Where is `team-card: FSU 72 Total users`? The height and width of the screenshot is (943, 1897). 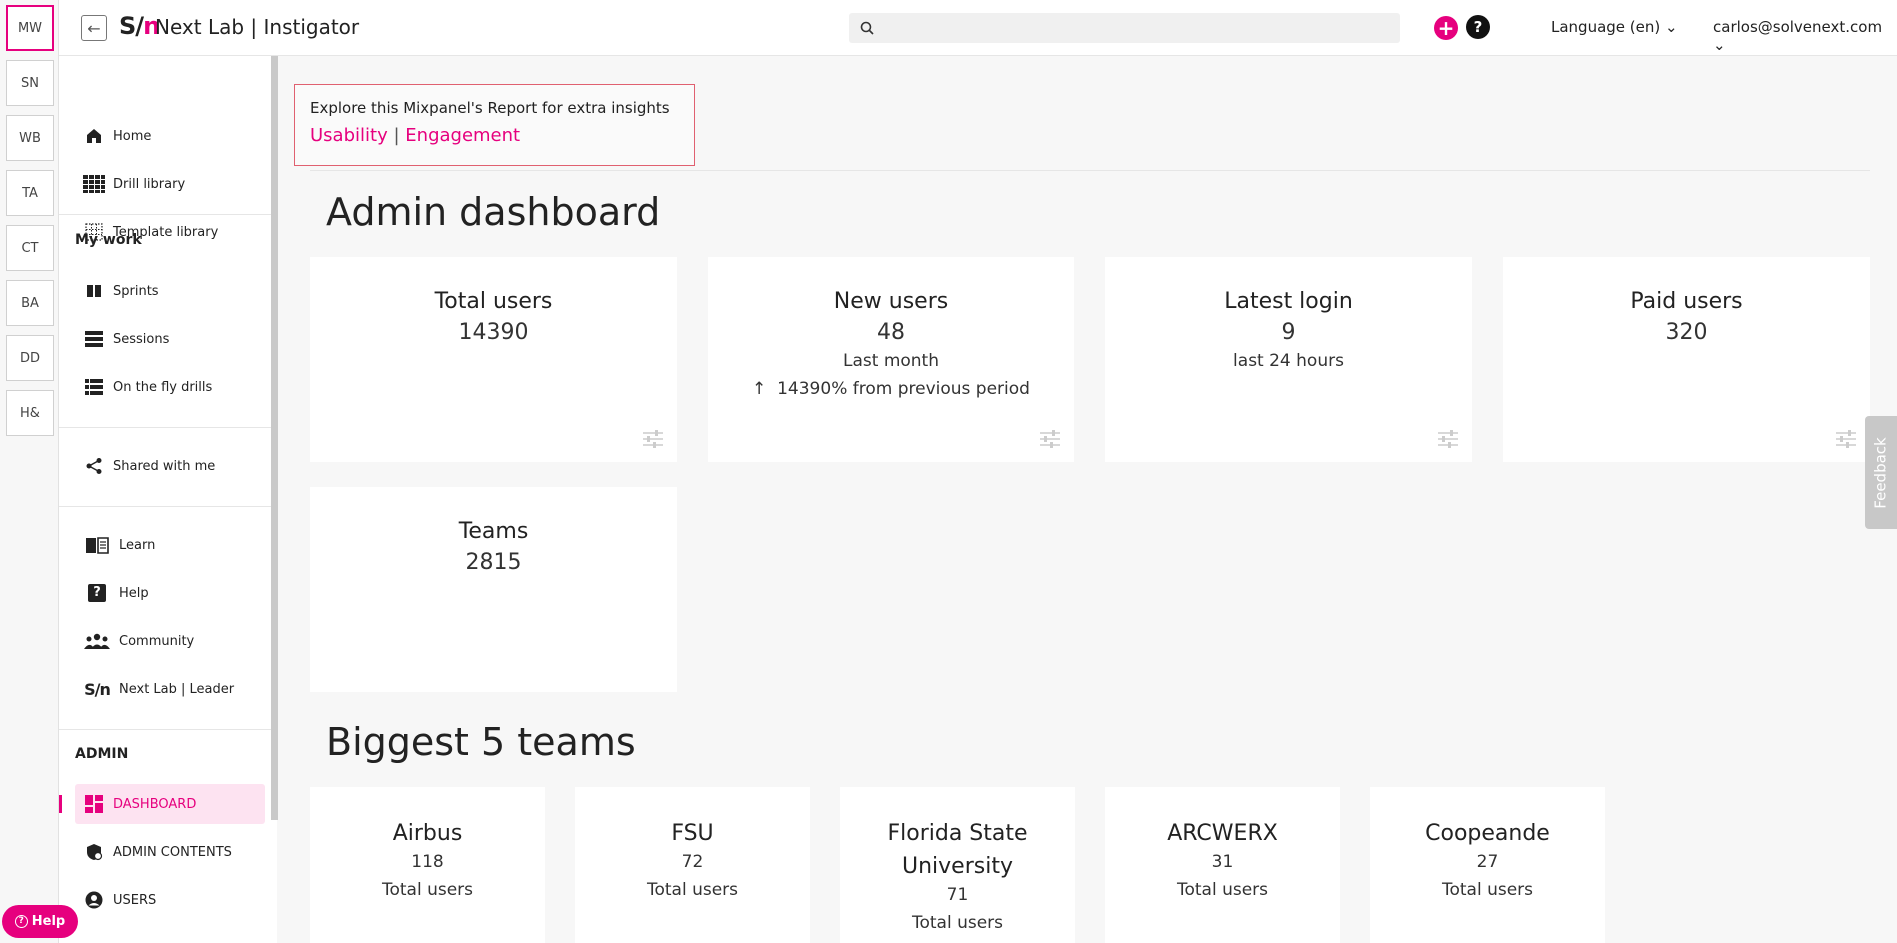 team-card: FSU 72 Total users is located at coordinates (692, 865).